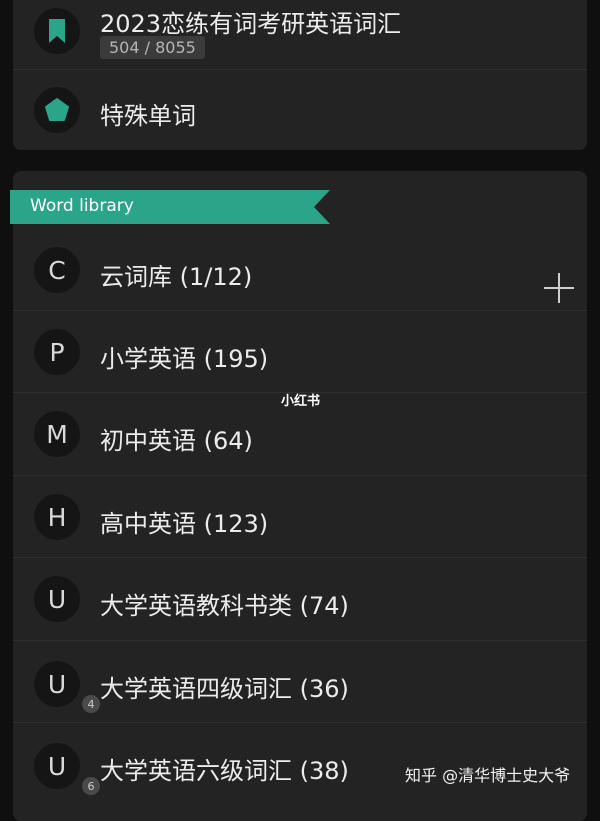 The width and height of the screenshot is (600, 821). What do you see at coordinates (148, 116) in the screenshot?
I see `special-words-label: 特殊单词` at bounding box center [148, 116].